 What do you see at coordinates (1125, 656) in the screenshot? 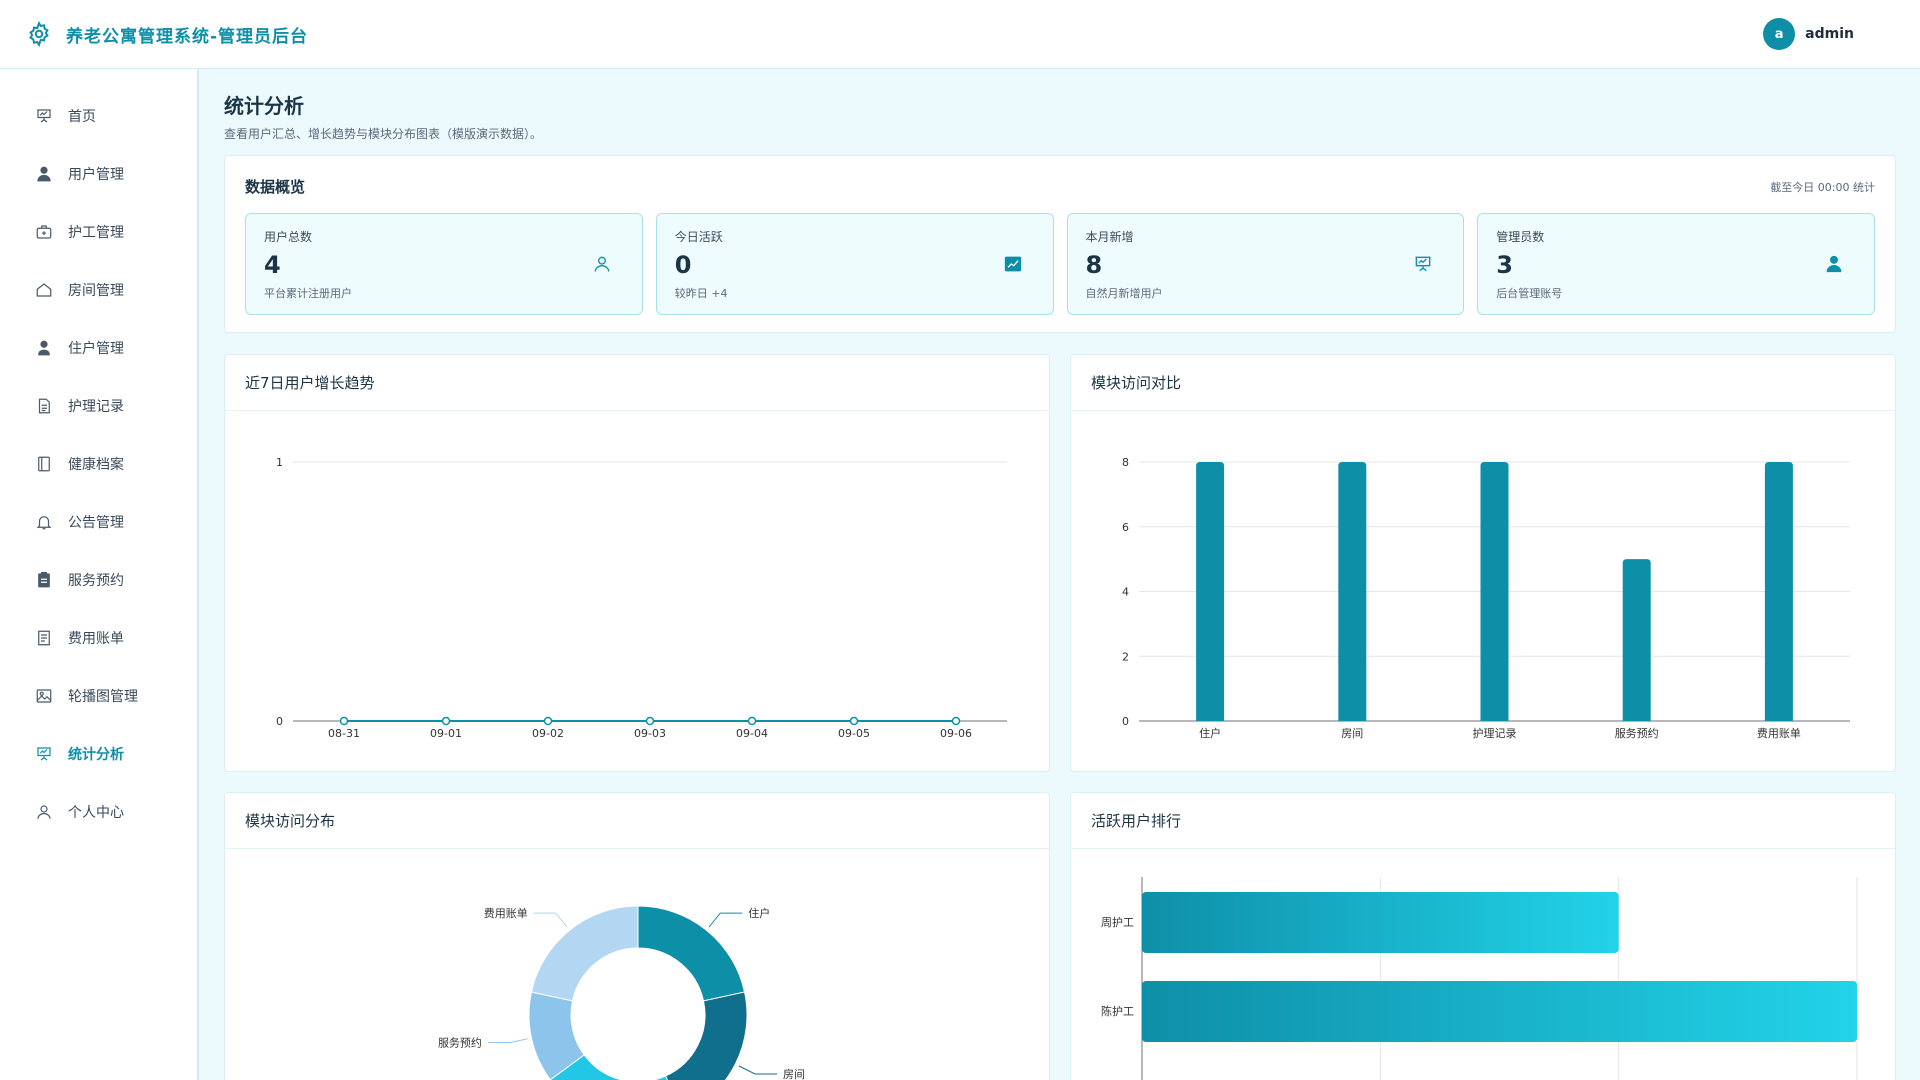
I see `y-tick-label: 2` at bounding box center [1125, 656].